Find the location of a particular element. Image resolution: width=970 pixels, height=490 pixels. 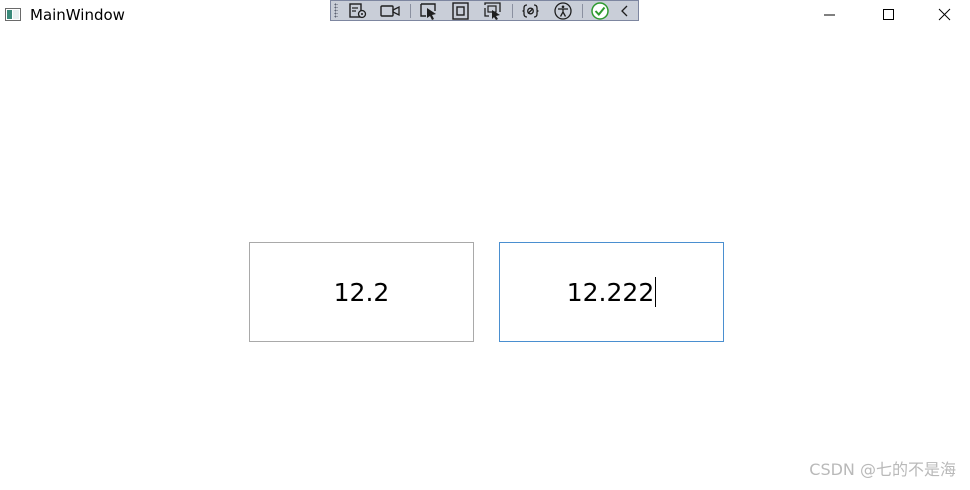

right-textbox: 12.222 is located at coordinates (611, 292).